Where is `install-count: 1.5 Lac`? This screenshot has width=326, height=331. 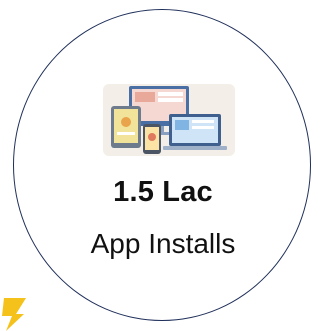 install-count: 1.5 Lac is located at coordinates (163, 192).